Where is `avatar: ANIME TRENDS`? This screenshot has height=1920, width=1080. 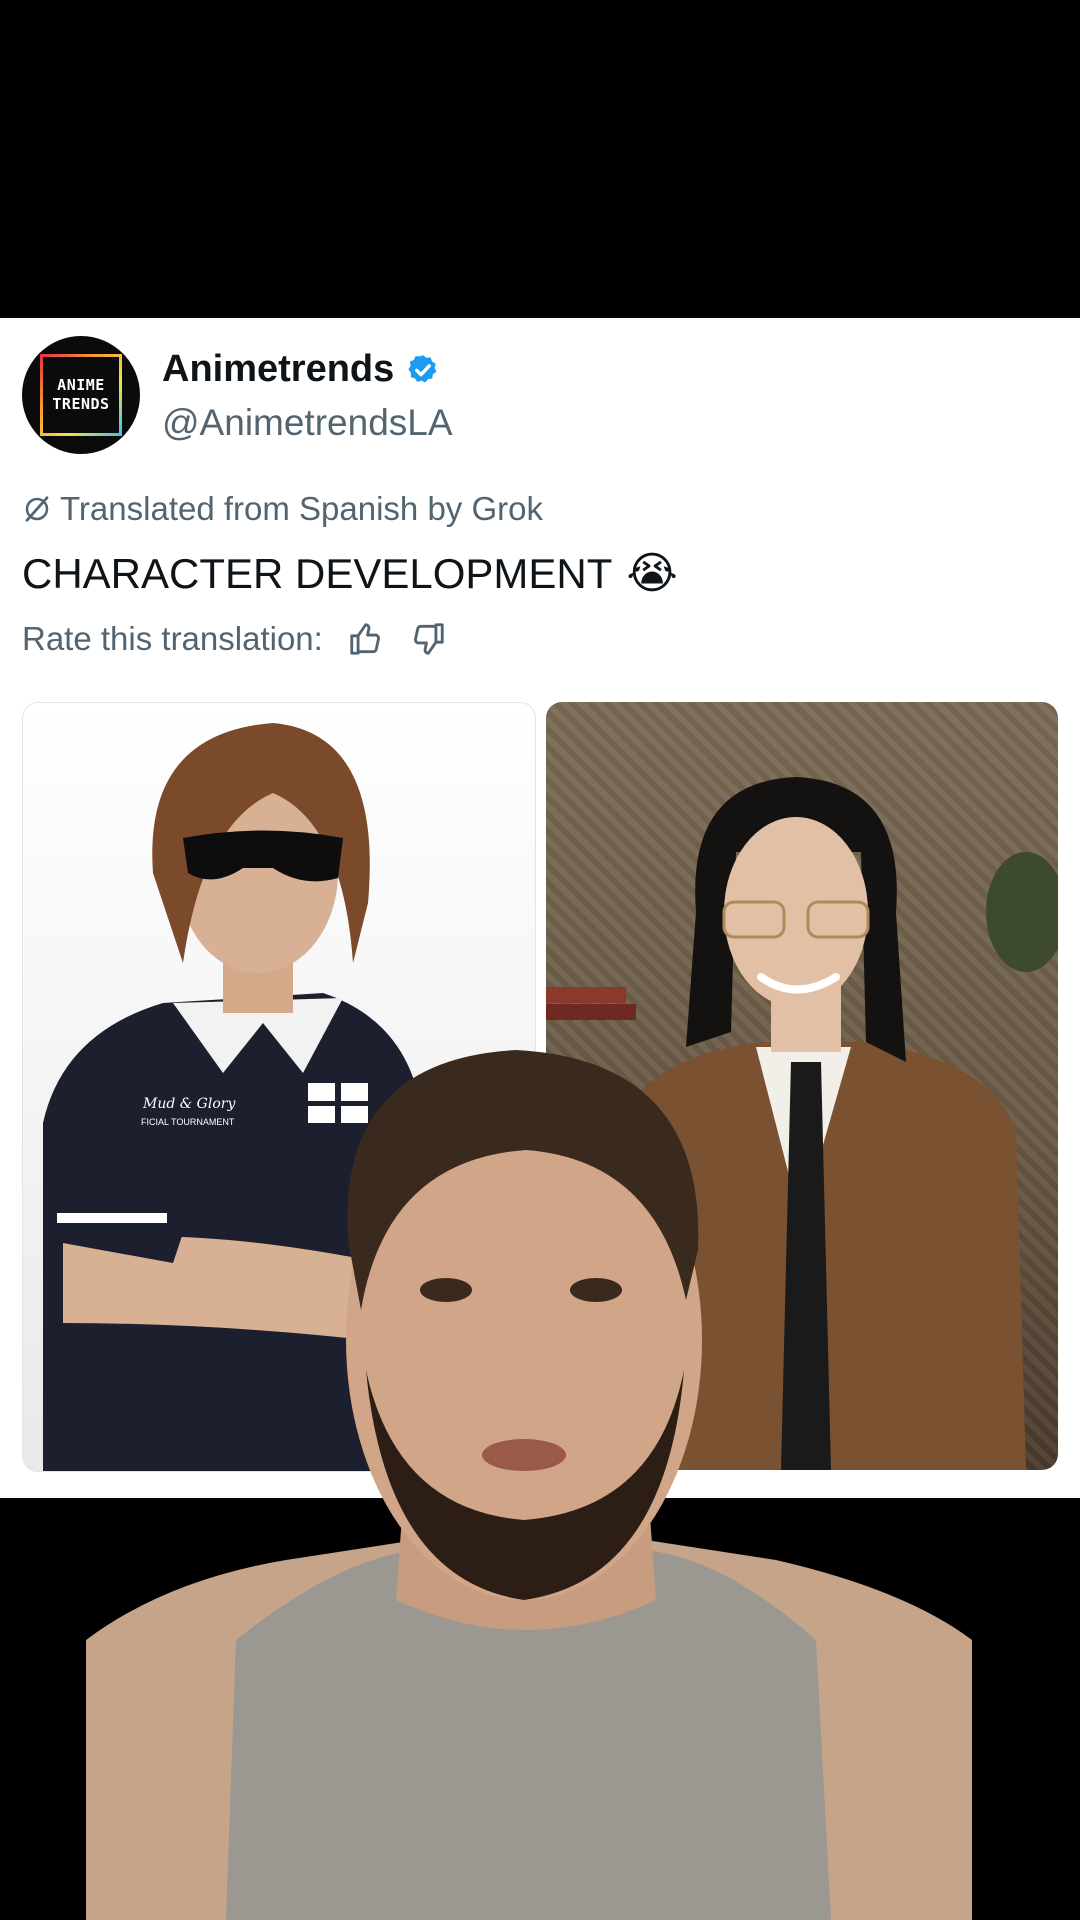
avatar: ANIME TRENDS is located at coordinates (81, 395).